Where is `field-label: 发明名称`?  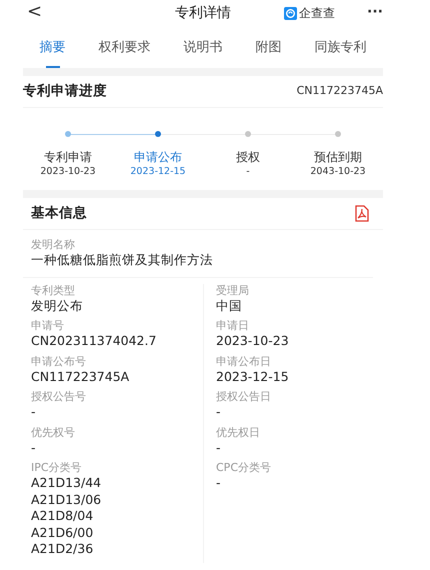 field-label: 发明名称 is located at coordinates (53, 245).